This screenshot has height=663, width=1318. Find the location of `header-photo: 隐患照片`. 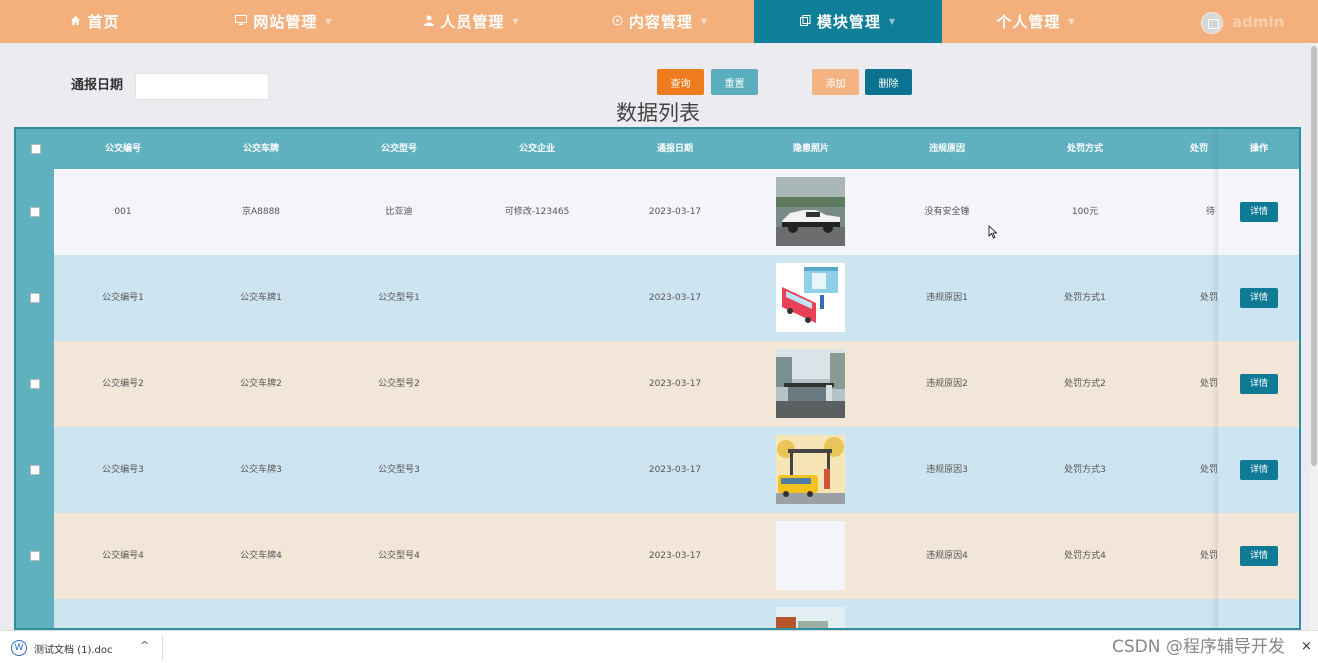

header-photo: 隐患照片 is located at coordinates (811, 149).